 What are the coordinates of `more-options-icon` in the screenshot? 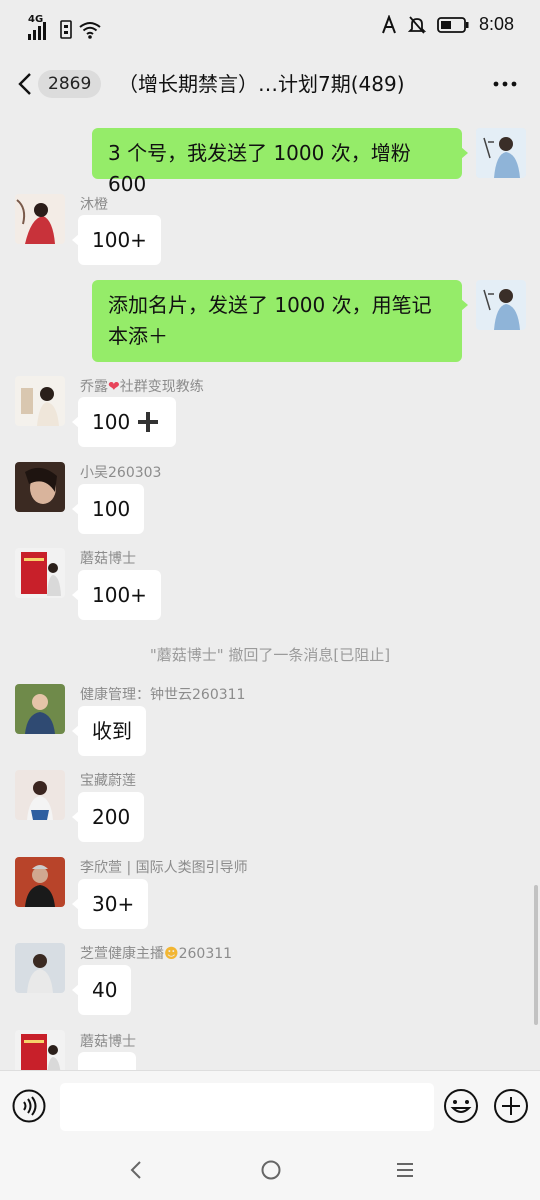 It's located at (505, 84).